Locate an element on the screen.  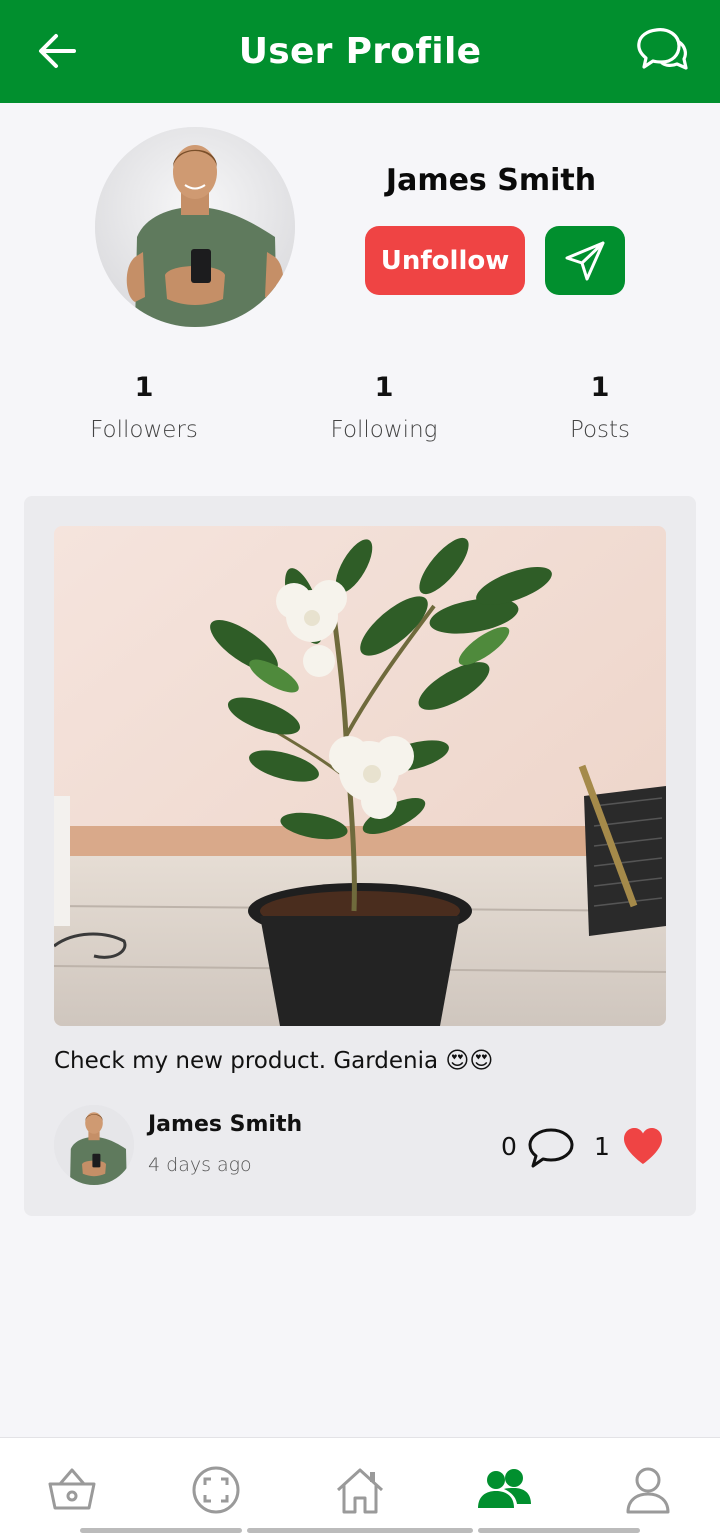
heart-icon is located at coordinates (643, 1146).